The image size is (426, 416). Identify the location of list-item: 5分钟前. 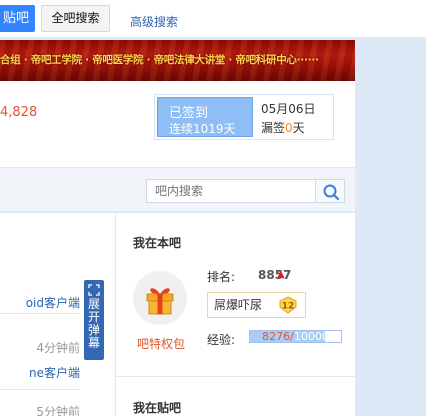
(40, 402).